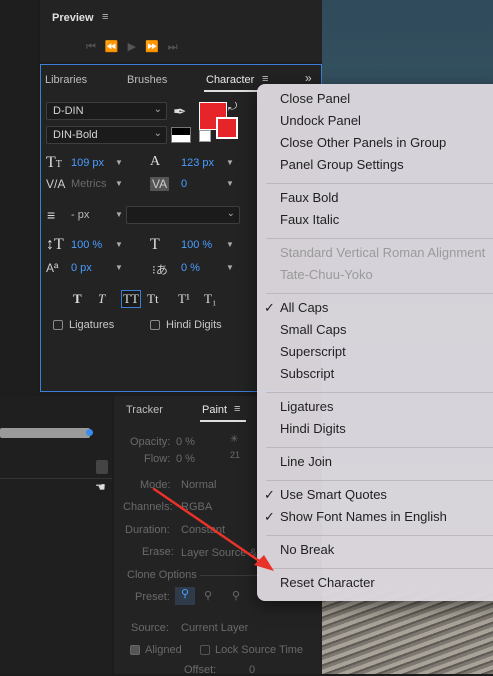 This screenshot has height=676, width=493. I want to click on kerning-dropdown-icon: ▼, so click(119, 183).